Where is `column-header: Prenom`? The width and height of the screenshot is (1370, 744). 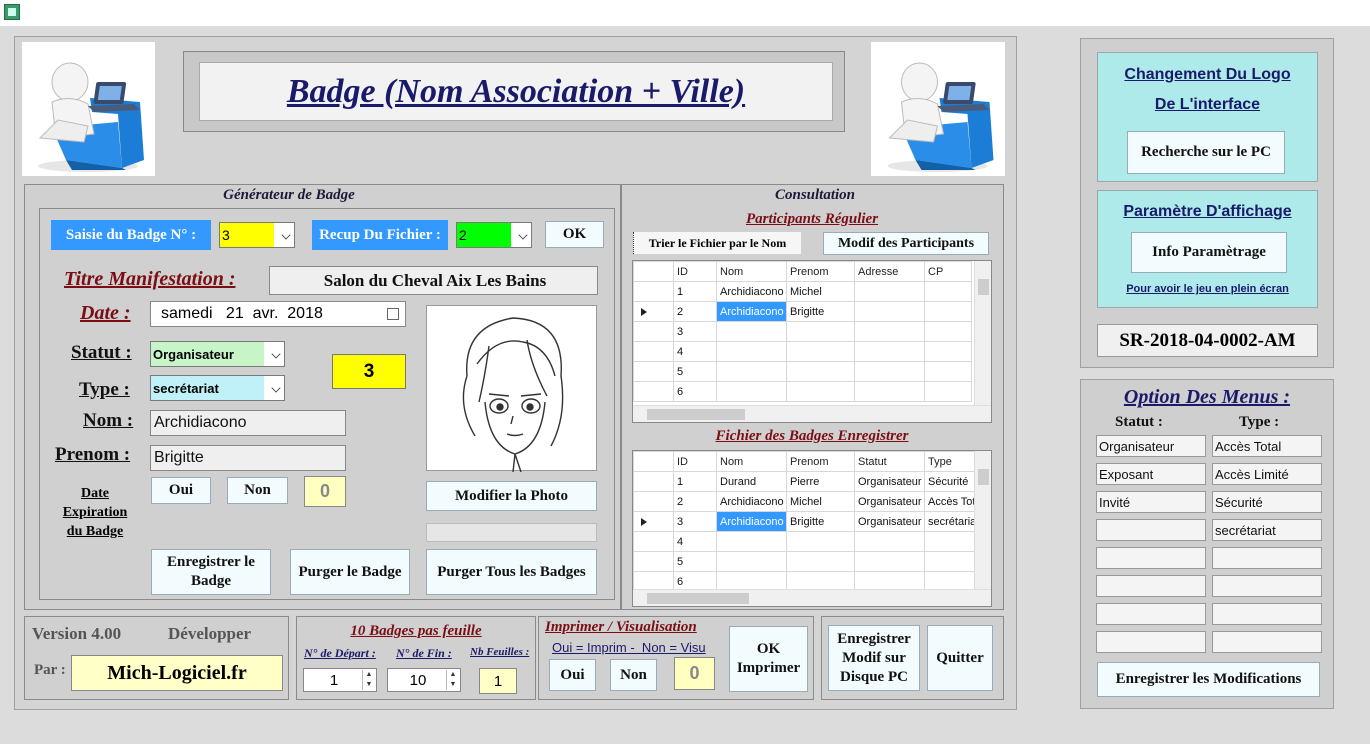
column-header: Prenom is located at coordinates (820, 271).